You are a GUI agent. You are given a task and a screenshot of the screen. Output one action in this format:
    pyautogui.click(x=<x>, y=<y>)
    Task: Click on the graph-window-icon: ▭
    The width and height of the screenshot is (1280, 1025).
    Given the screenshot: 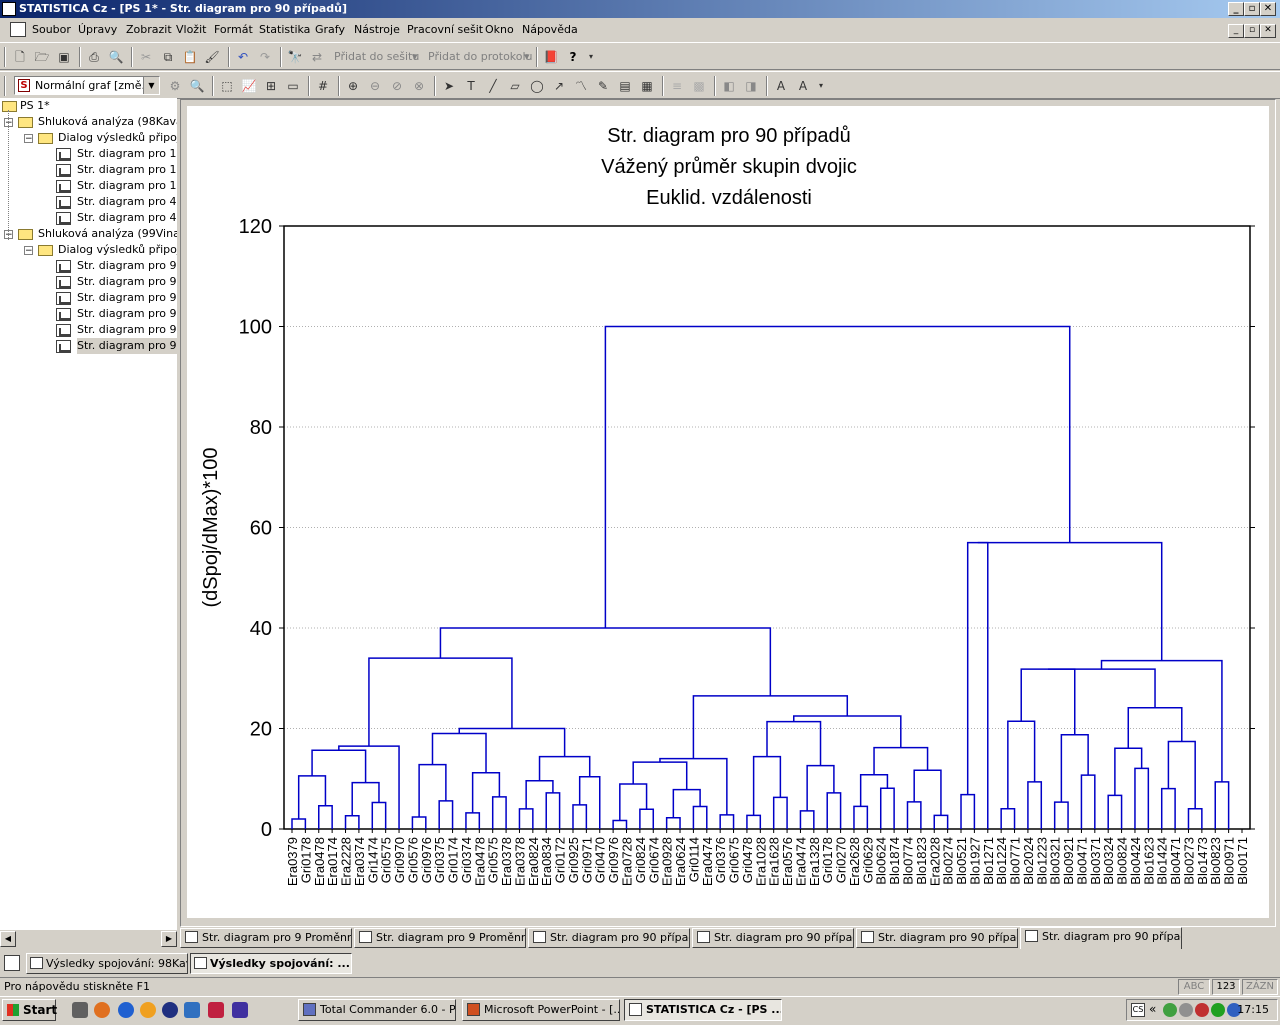 What is the action you would take?
    pyautogui.click(x=293, y=86)
    